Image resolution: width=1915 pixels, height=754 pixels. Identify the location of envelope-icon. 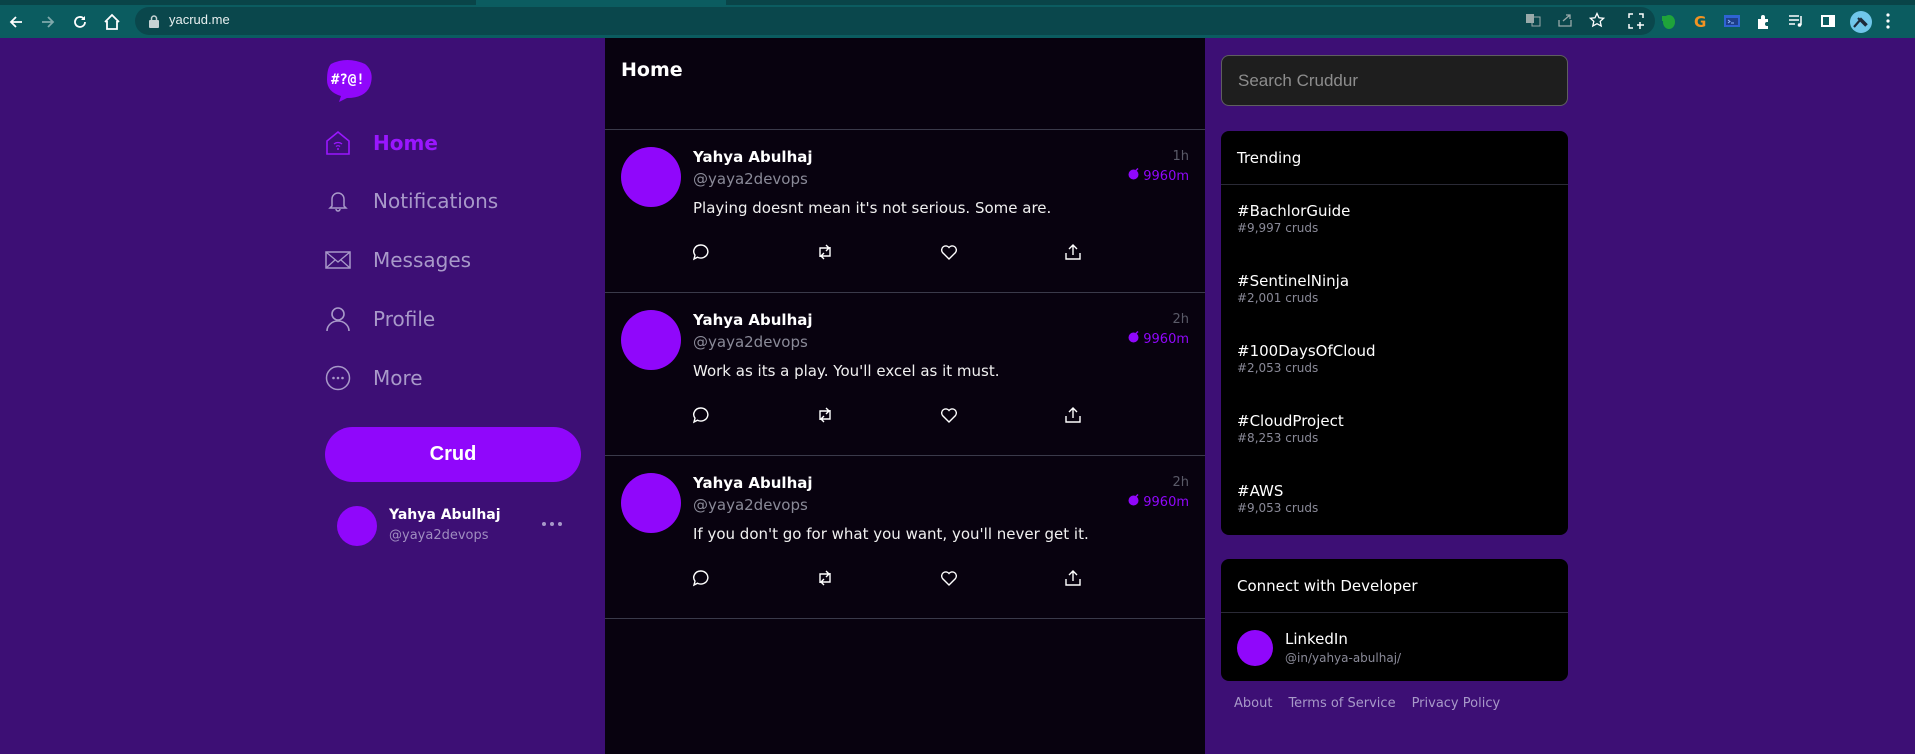
(338, 260).